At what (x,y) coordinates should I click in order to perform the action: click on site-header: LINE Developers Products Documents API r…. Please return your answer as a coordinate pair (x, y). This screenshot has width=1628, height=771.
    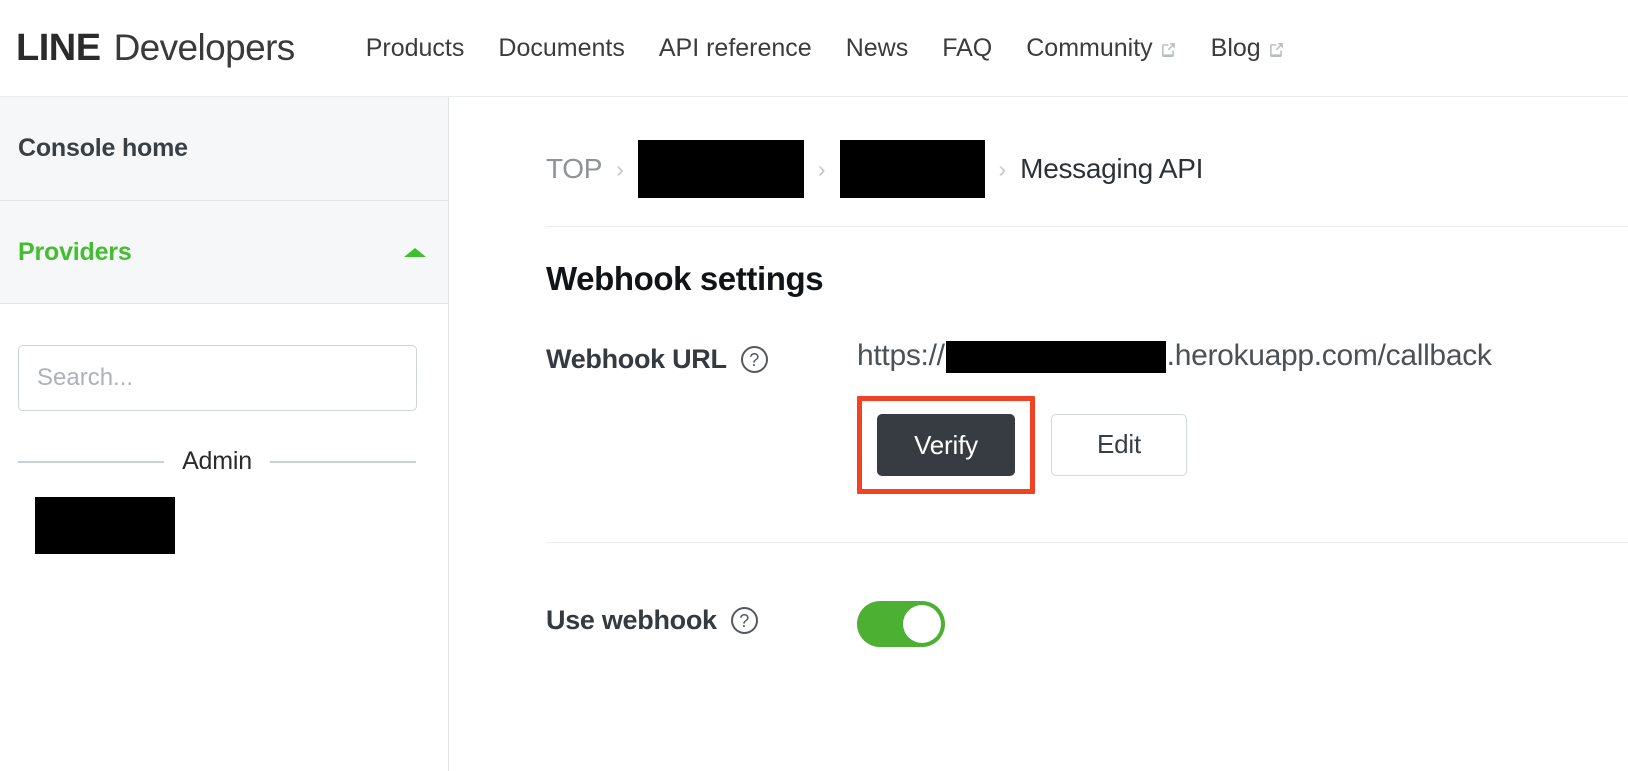
    Looking at the image, I should click on (814, 48).